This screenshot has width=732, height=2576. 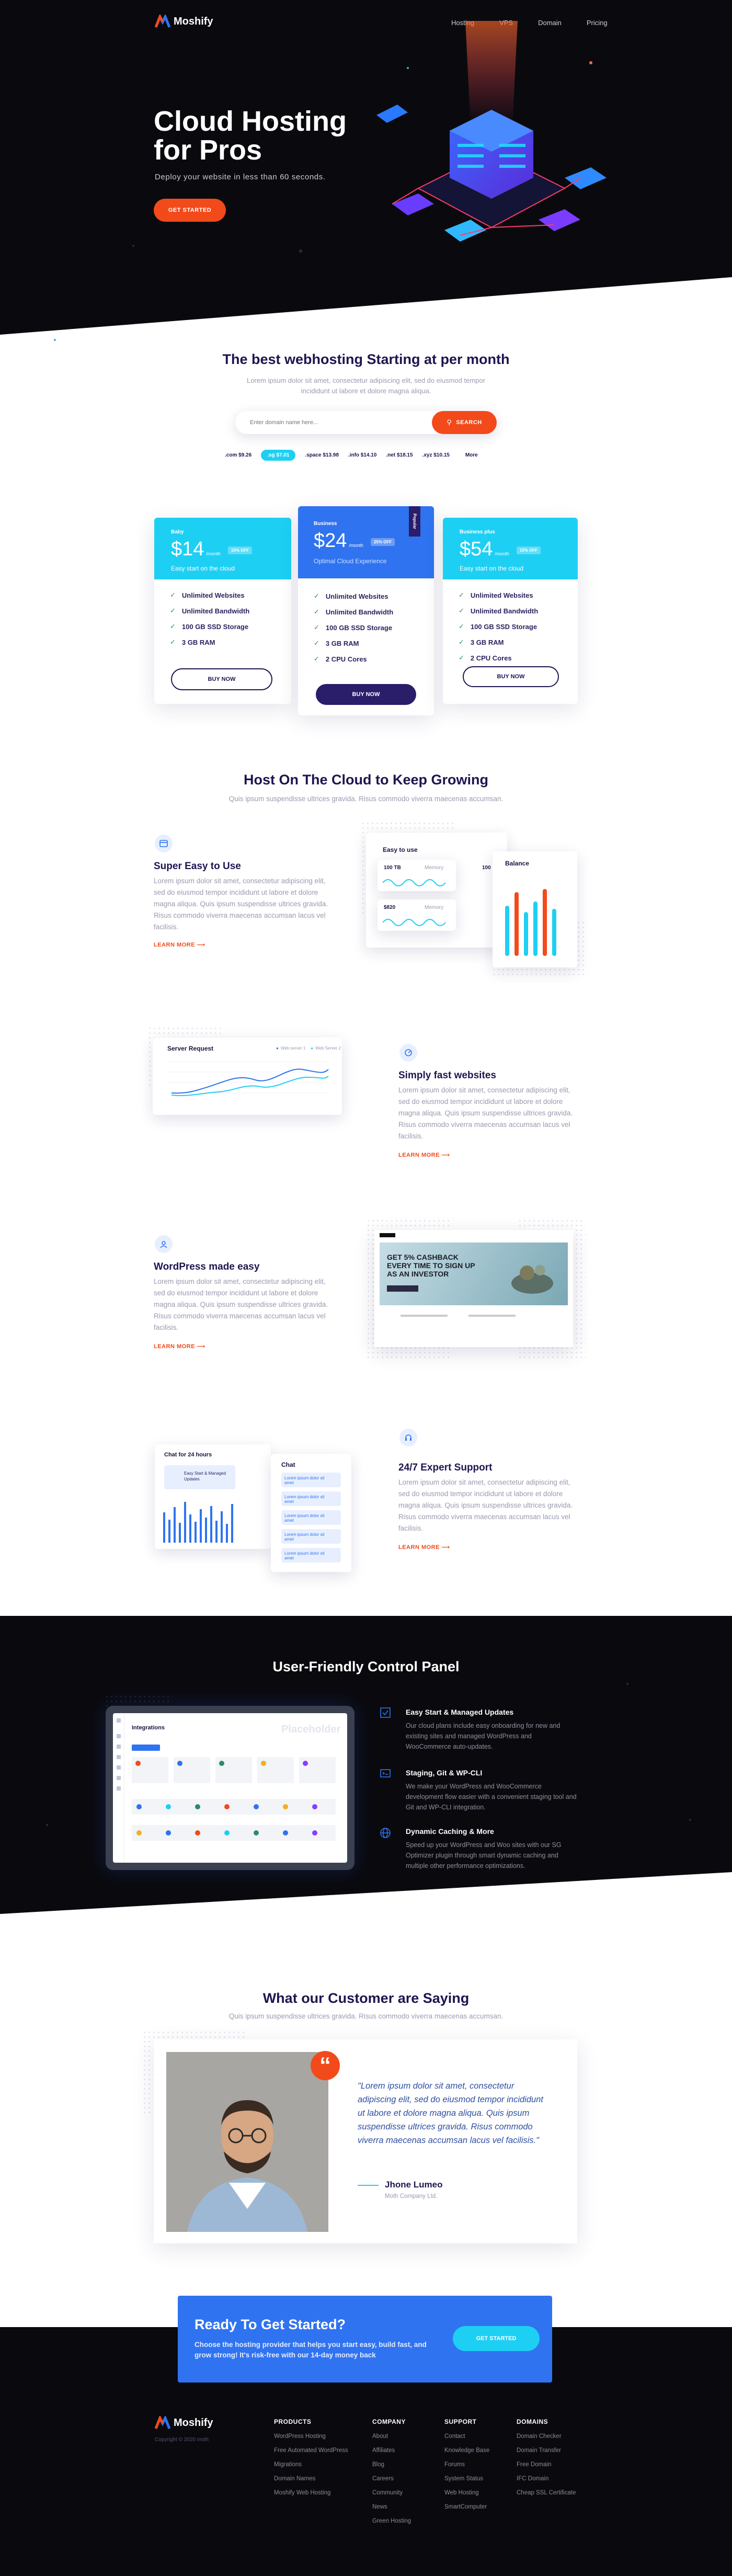 I want to click on mockup-headline-2: EVERY TIME TO SIGN UP, so click(x=431, y=1266).